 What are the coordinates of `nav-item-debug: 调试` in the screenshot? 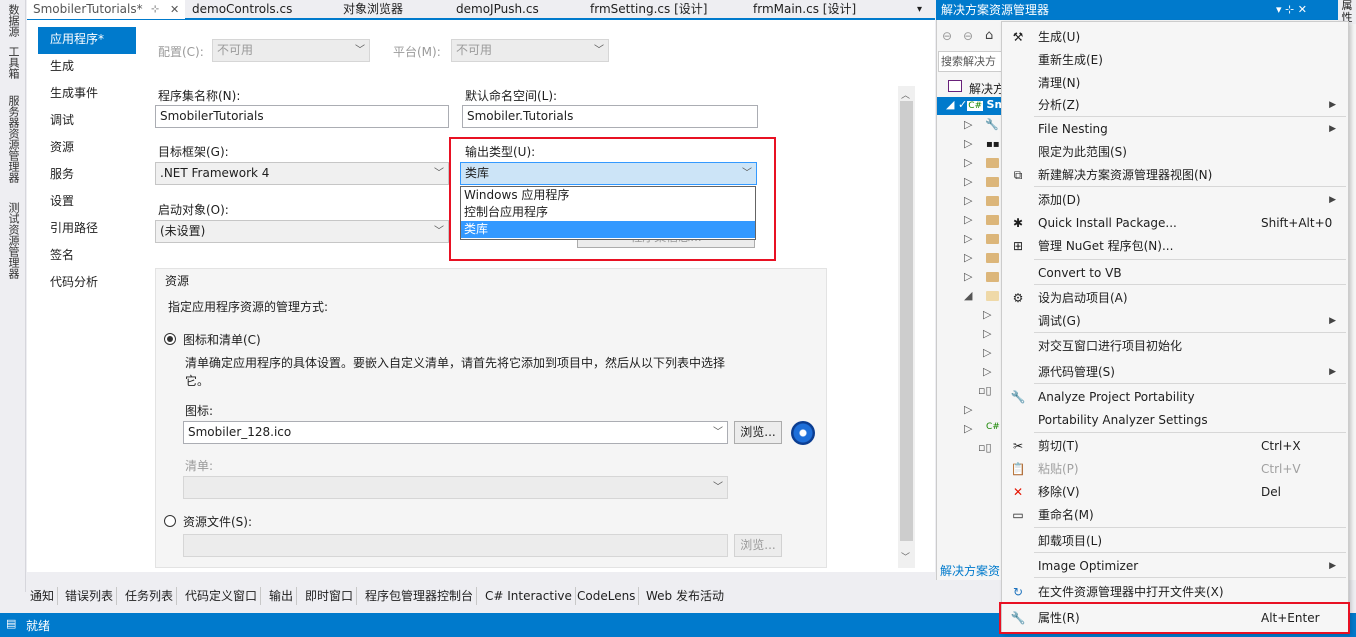 It's located at (87, 121).